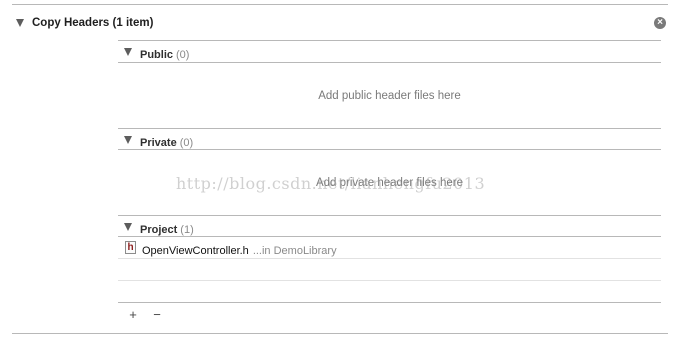 The width and height of the screenshot is (676, 346). I want to click on phase-disclosure-triangle-icon, so click(20, 23).